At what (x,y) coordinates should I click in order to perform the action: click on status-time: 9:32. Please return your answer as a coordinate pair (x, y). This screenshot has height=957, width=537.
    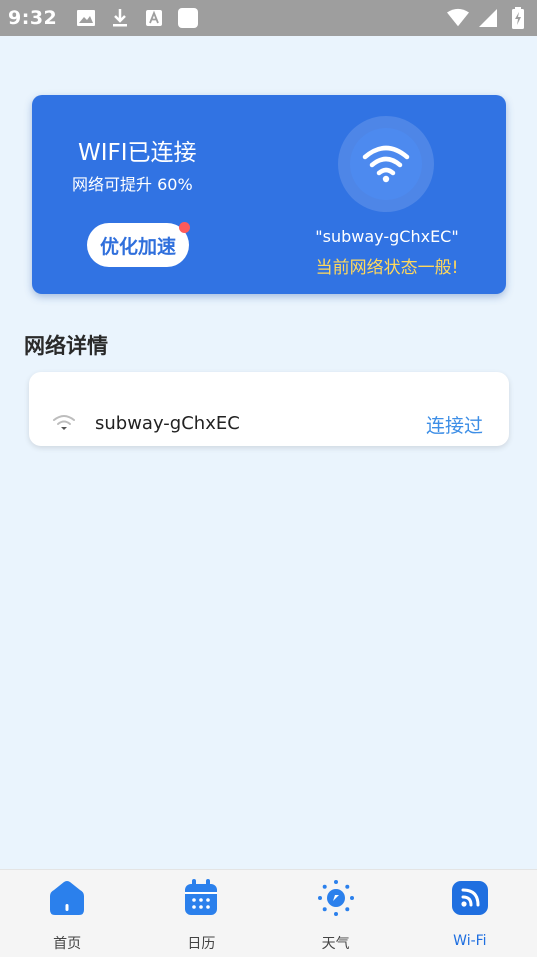
    Looking at the image, I should click on (33, 18).